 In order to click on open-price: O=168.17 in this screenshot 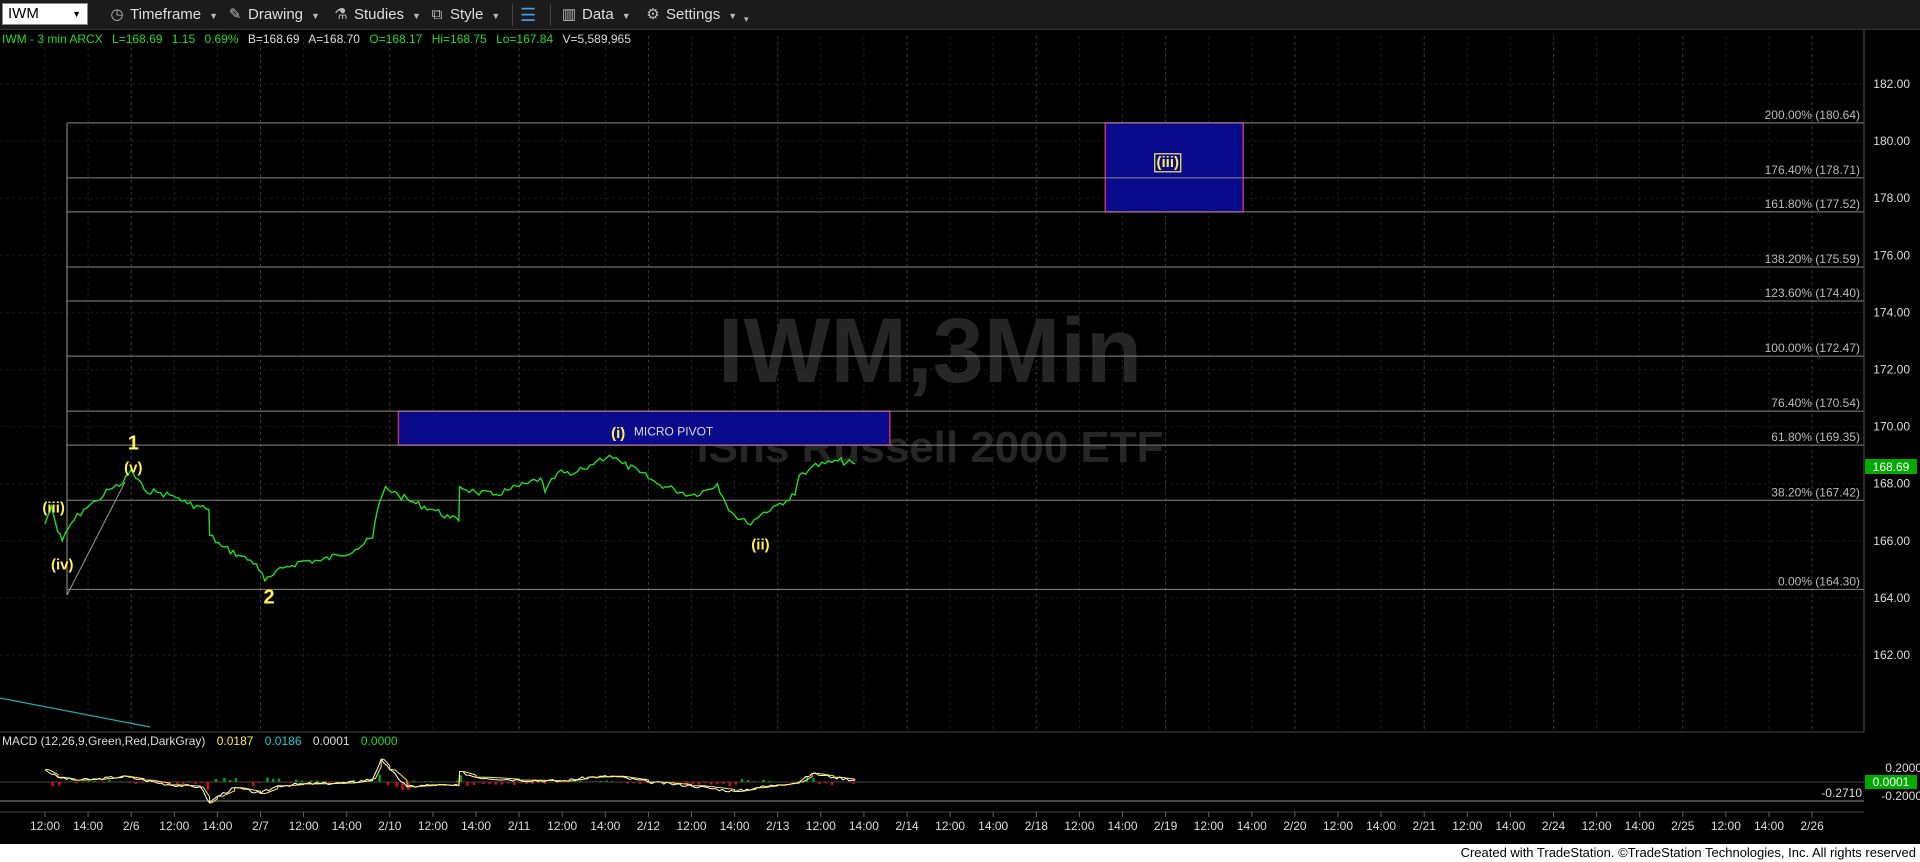, I will do `click(395, 39)`.